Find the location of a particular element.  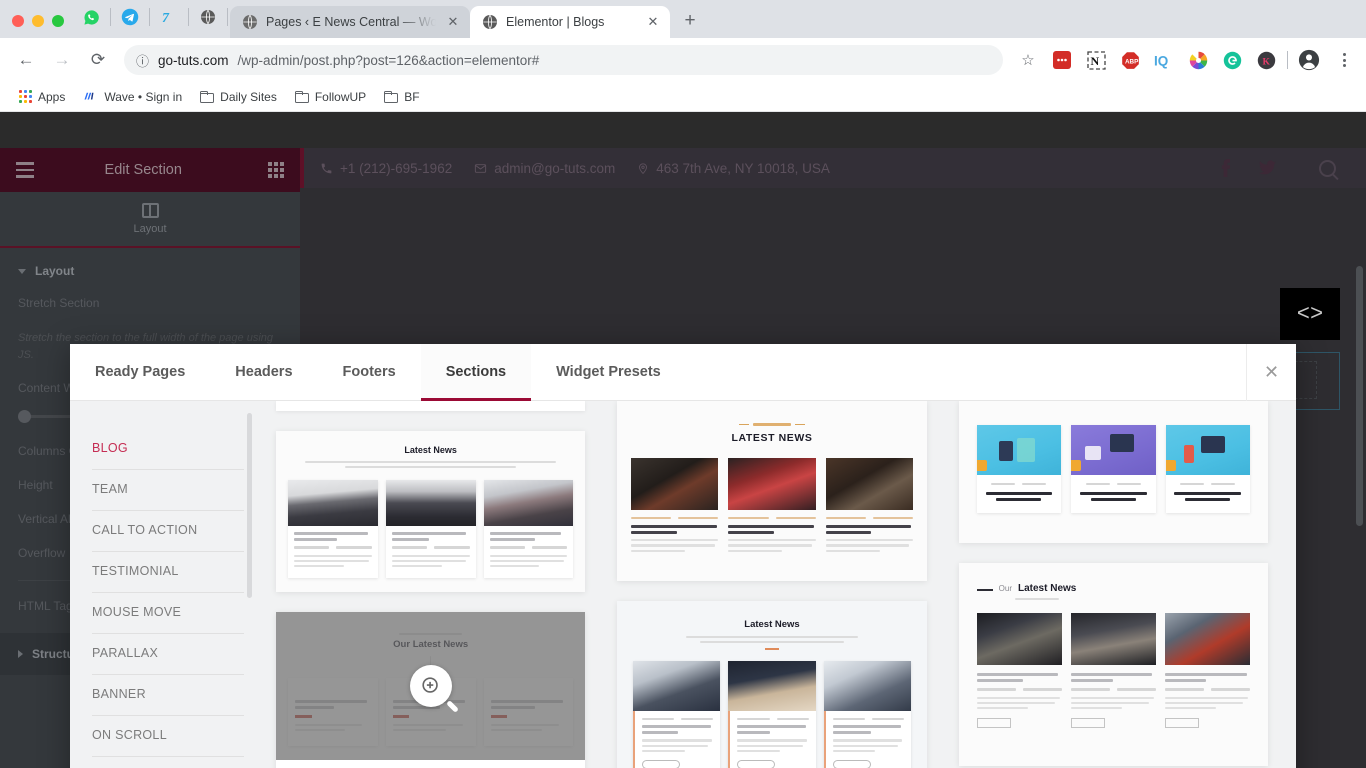

colorpick-icon is located at coordinates (1198, 60).